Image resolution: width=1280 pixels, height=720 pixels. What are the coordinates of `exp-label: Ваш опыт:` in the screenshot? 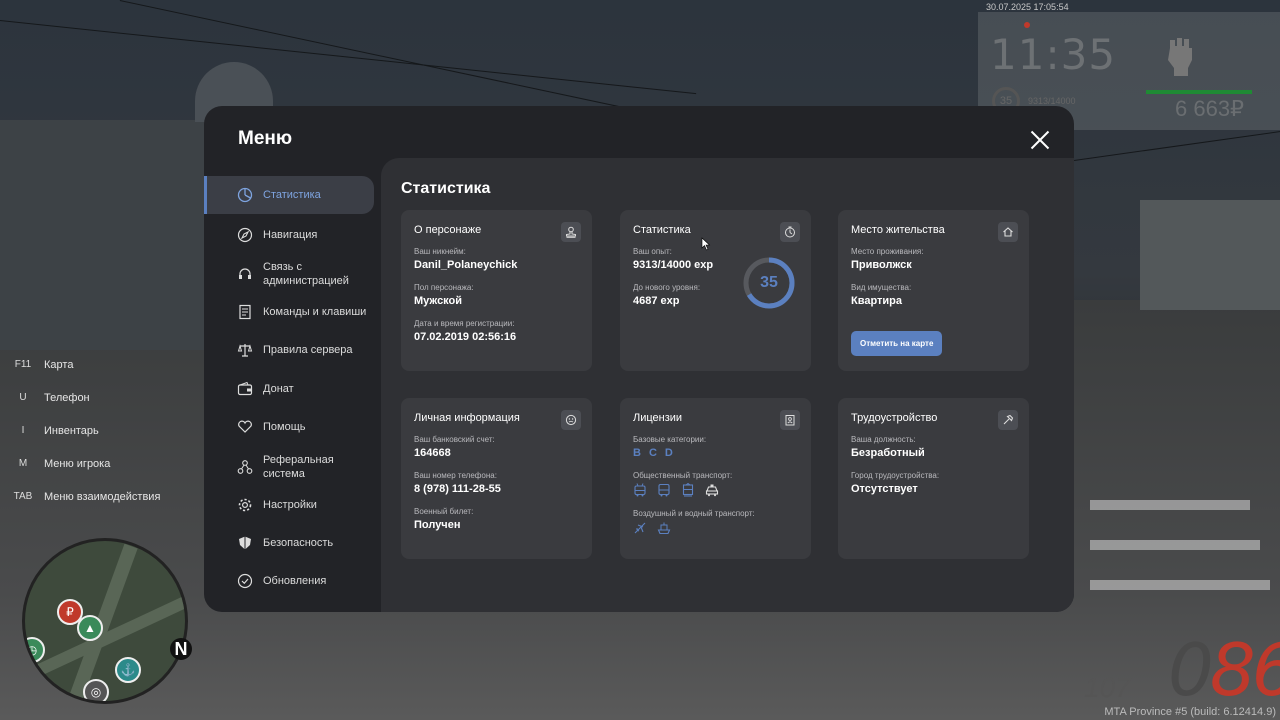 It's located at (652, 251).